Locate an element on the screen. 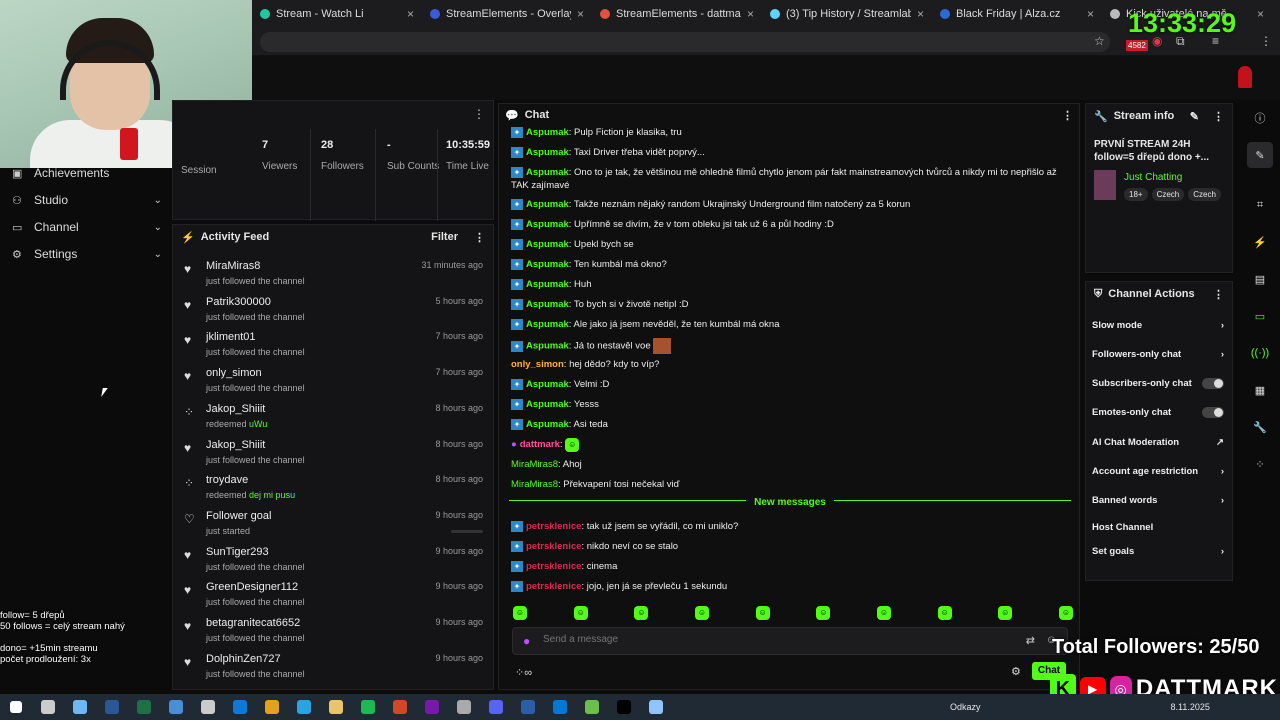  chat-username: only_simon is located at coordinates (537, 364).